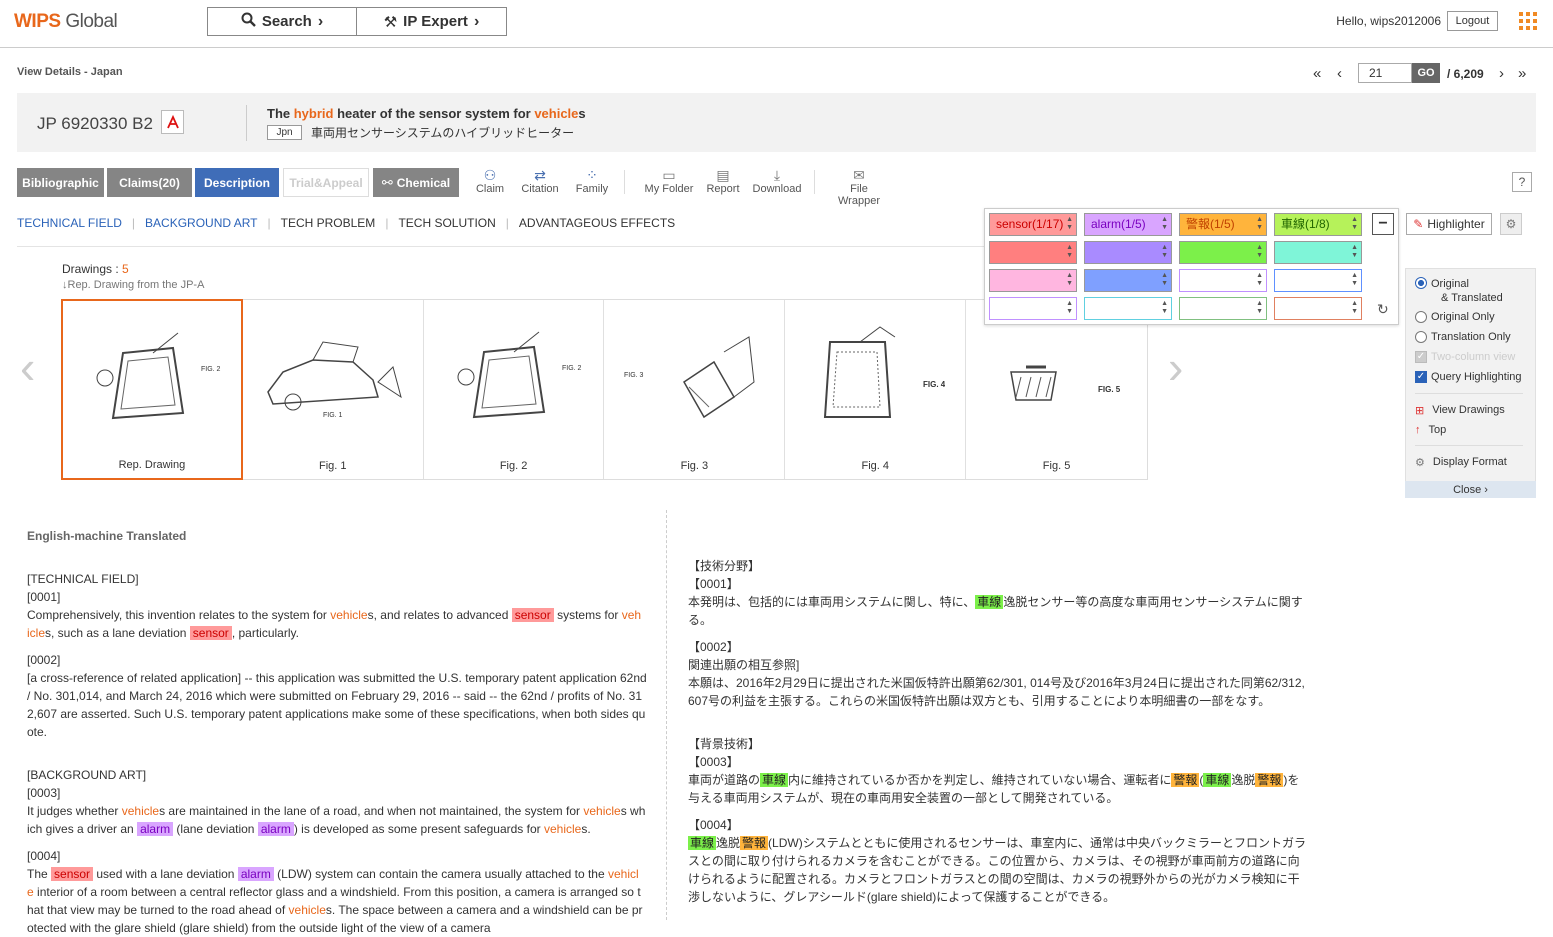  What do you see at coordinates (248, 21) in the screenshot?
I see `search-icon` at bounding box center [248, 21].